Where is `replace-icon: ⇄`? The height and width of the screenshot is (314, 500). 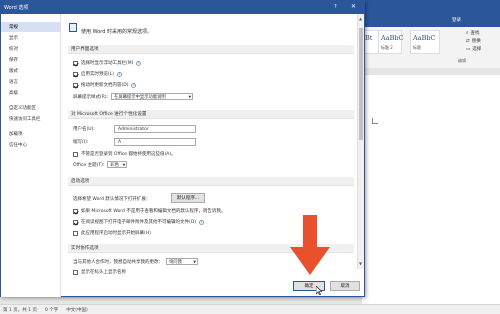 replace-icon: ⇄ is located at coordinates (468, 41).